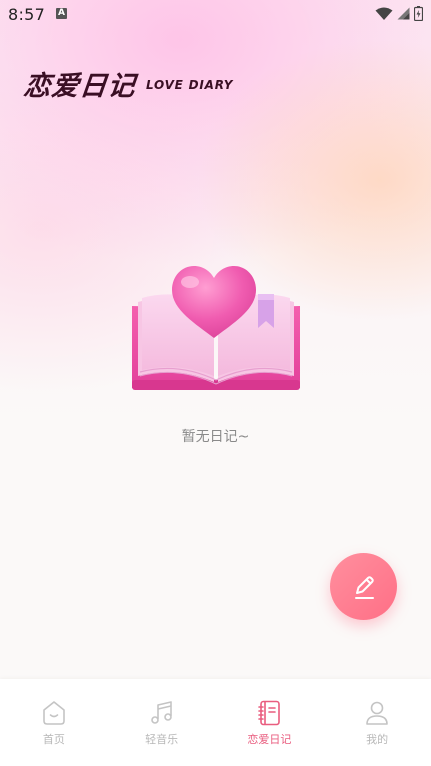  I want to click on home-icon, so click(54, 713).